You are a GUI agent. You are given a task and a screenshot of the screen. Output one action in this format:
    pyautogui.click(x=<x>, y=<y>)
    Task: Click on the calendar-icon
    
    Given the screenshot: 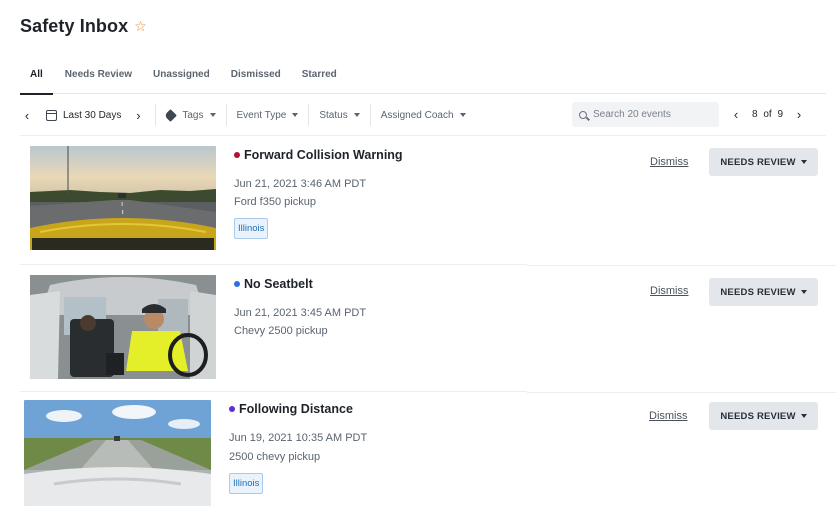 What is the action you would take?
    pyautogui.click(x=51, y=115)
    